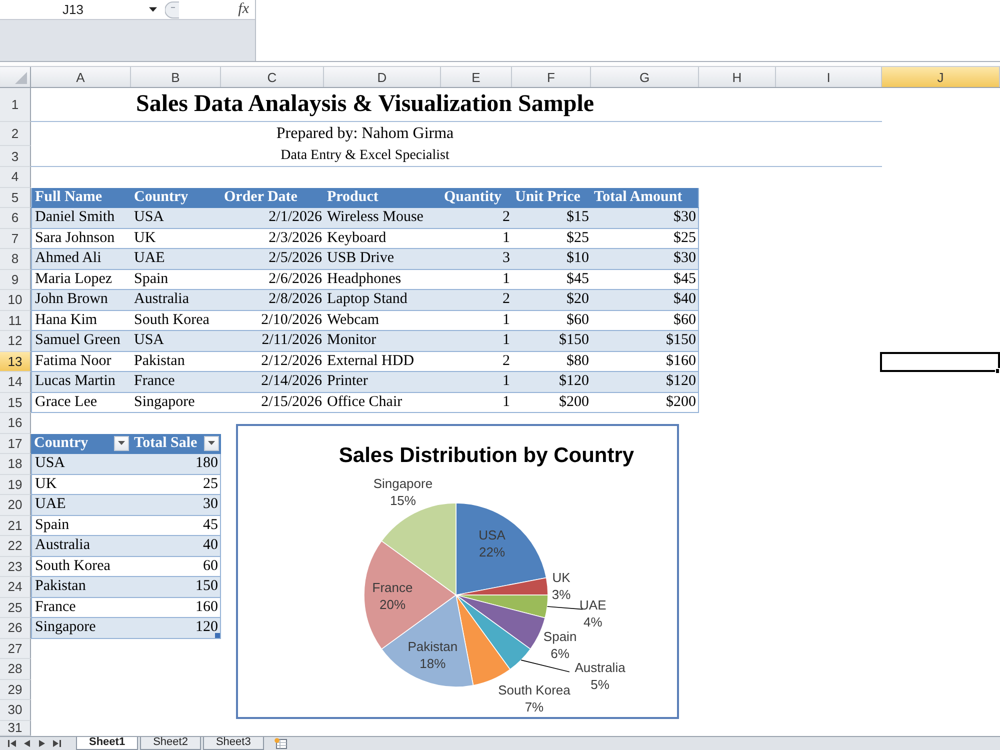 The height and width of the screenshot is (750, 1000). What do you see at coordinates (15, 648) in the screenshot?
I see `row-header: 27` at bounding box center [15, 648].